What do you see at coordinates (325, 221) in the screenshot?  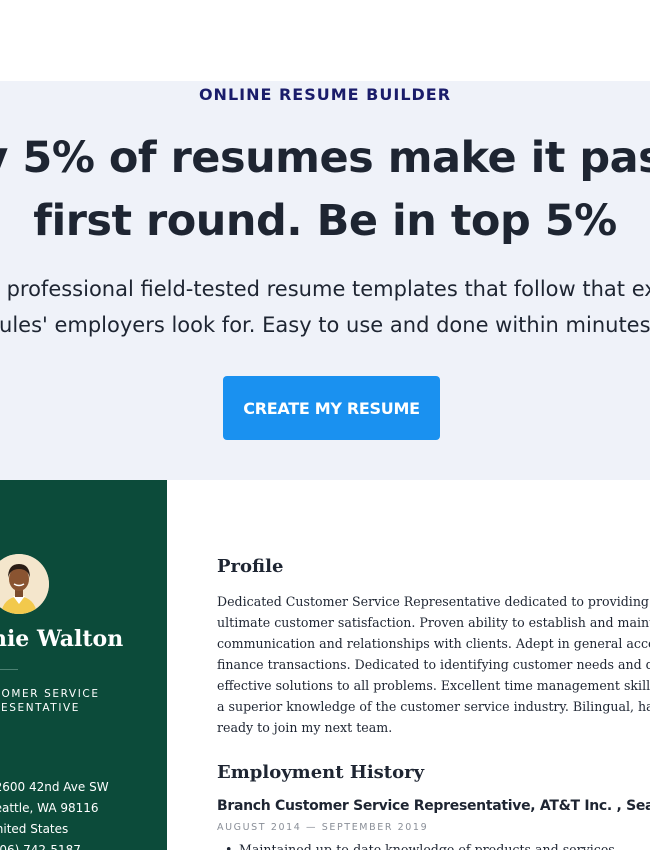 I see `headline-line-2: first round. Be in top 5%` at bounding box center [325, 221].